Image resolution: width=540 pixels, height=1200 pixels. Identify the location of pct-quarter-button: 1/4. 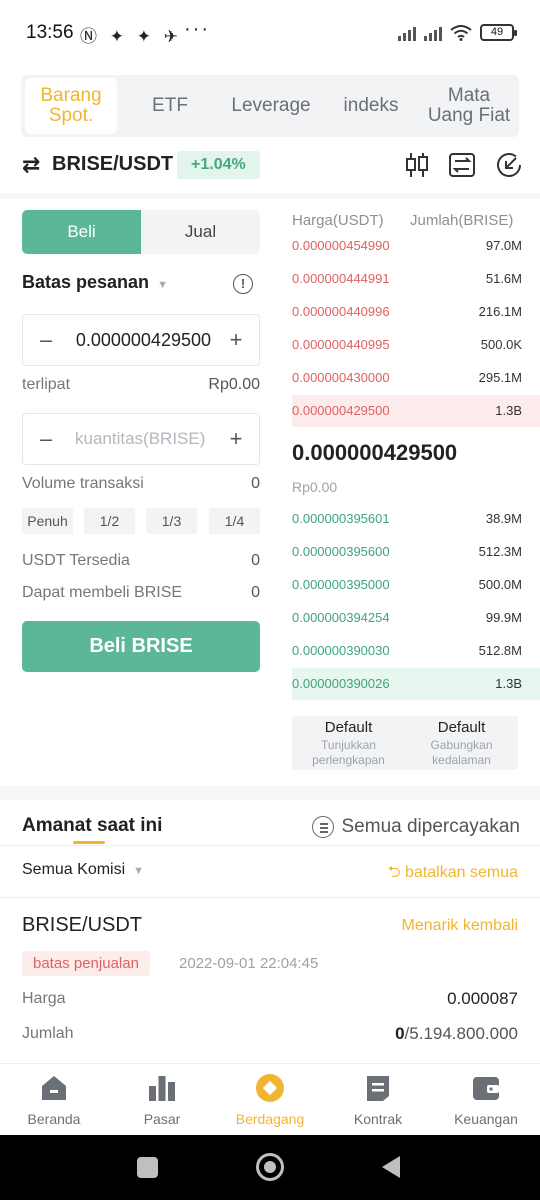
(234, 521).